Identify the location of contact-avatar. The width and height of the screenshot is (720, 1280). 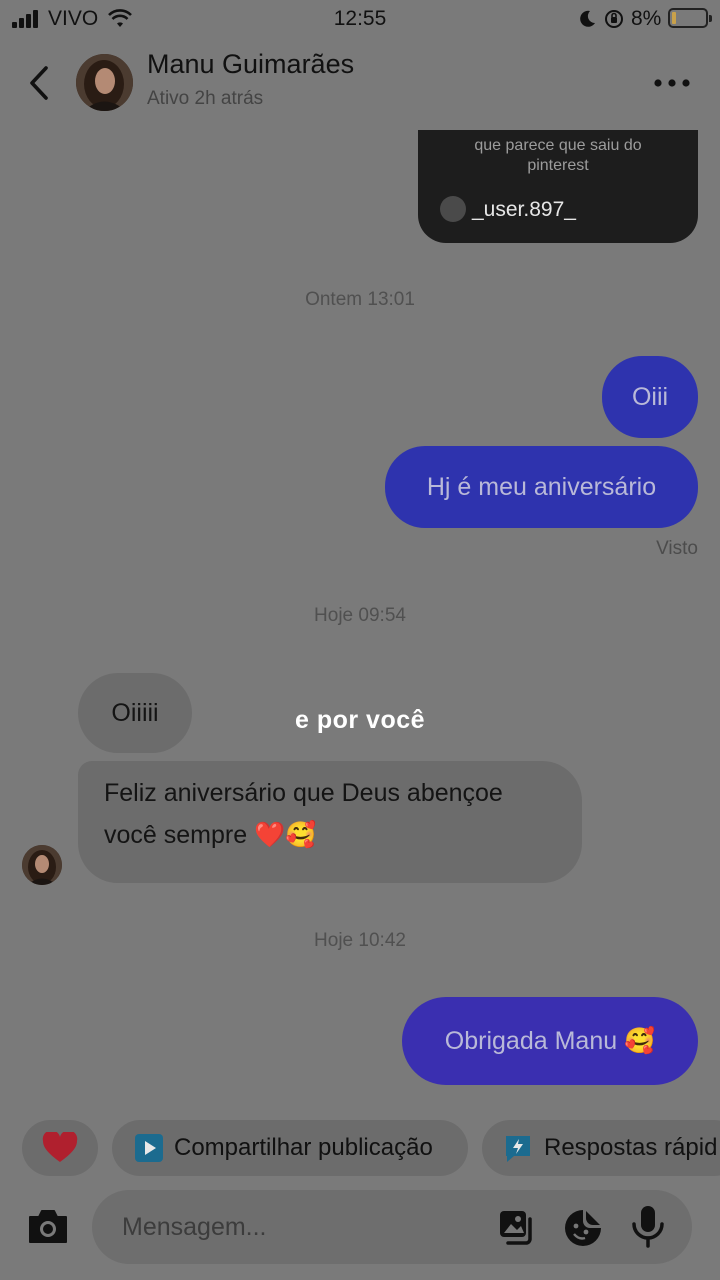
(104, 82).